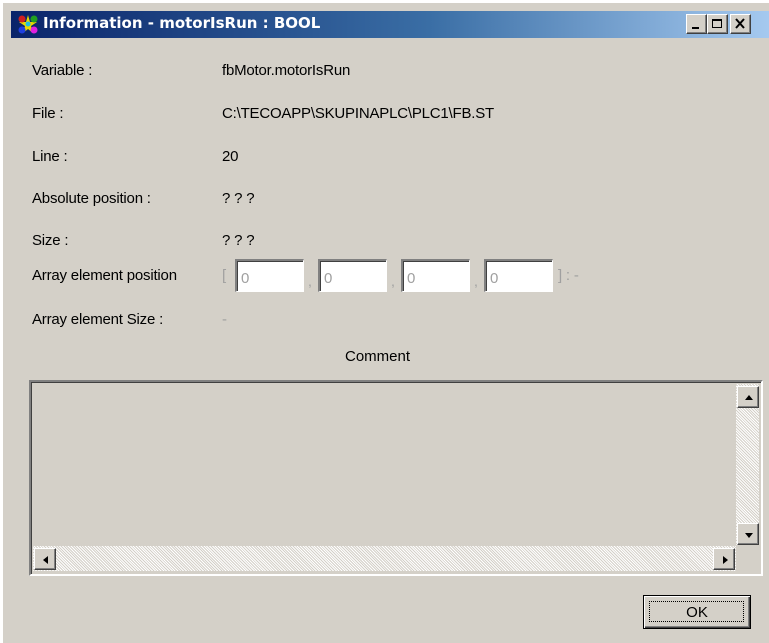  What do you see at coordinates (747, 558) in the screenshot?
I see `scroll-corner` at bounding box center [747, 558].